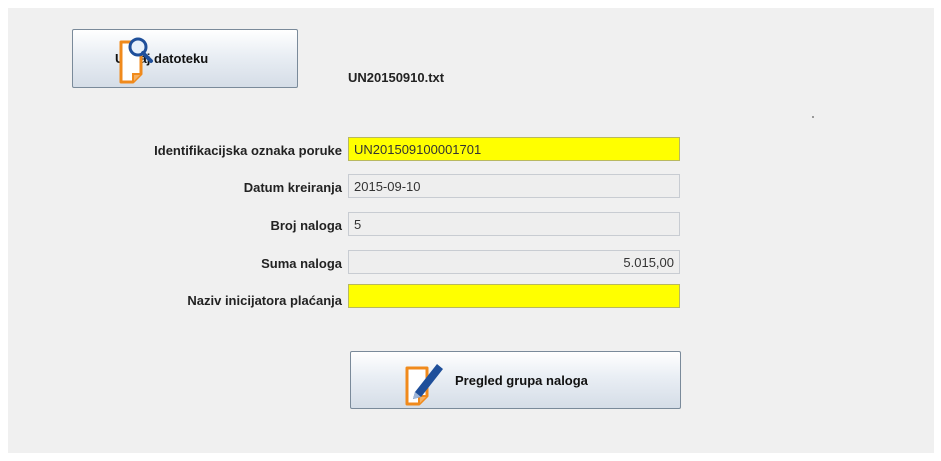 The image size is (941, 461). I want to click on load-file-button: Učitaj datoteku, so click(185, 58).